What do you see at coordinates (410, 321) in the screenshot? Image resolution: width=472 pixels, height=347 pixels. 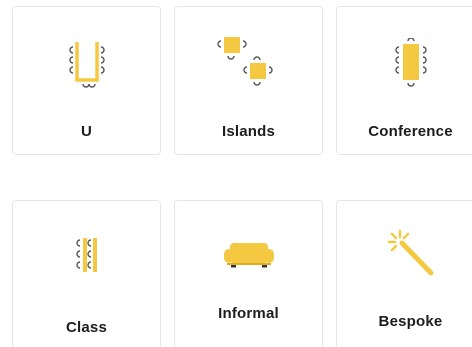 I see `layout-label-bespoke: Bespoke` at bounding box center [410, 321].